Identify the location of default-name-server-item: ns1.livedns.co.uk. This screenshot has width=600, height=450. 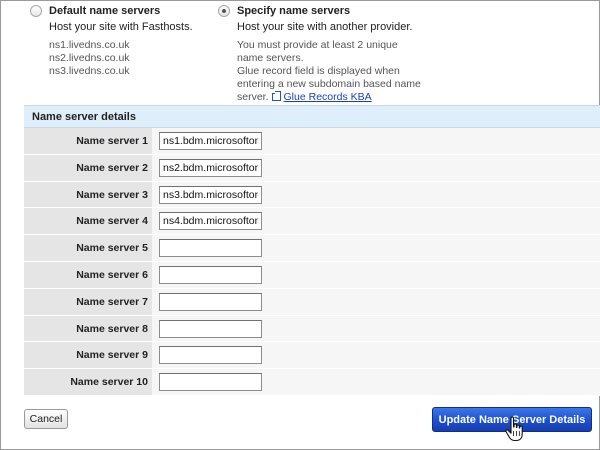
(89, 45).